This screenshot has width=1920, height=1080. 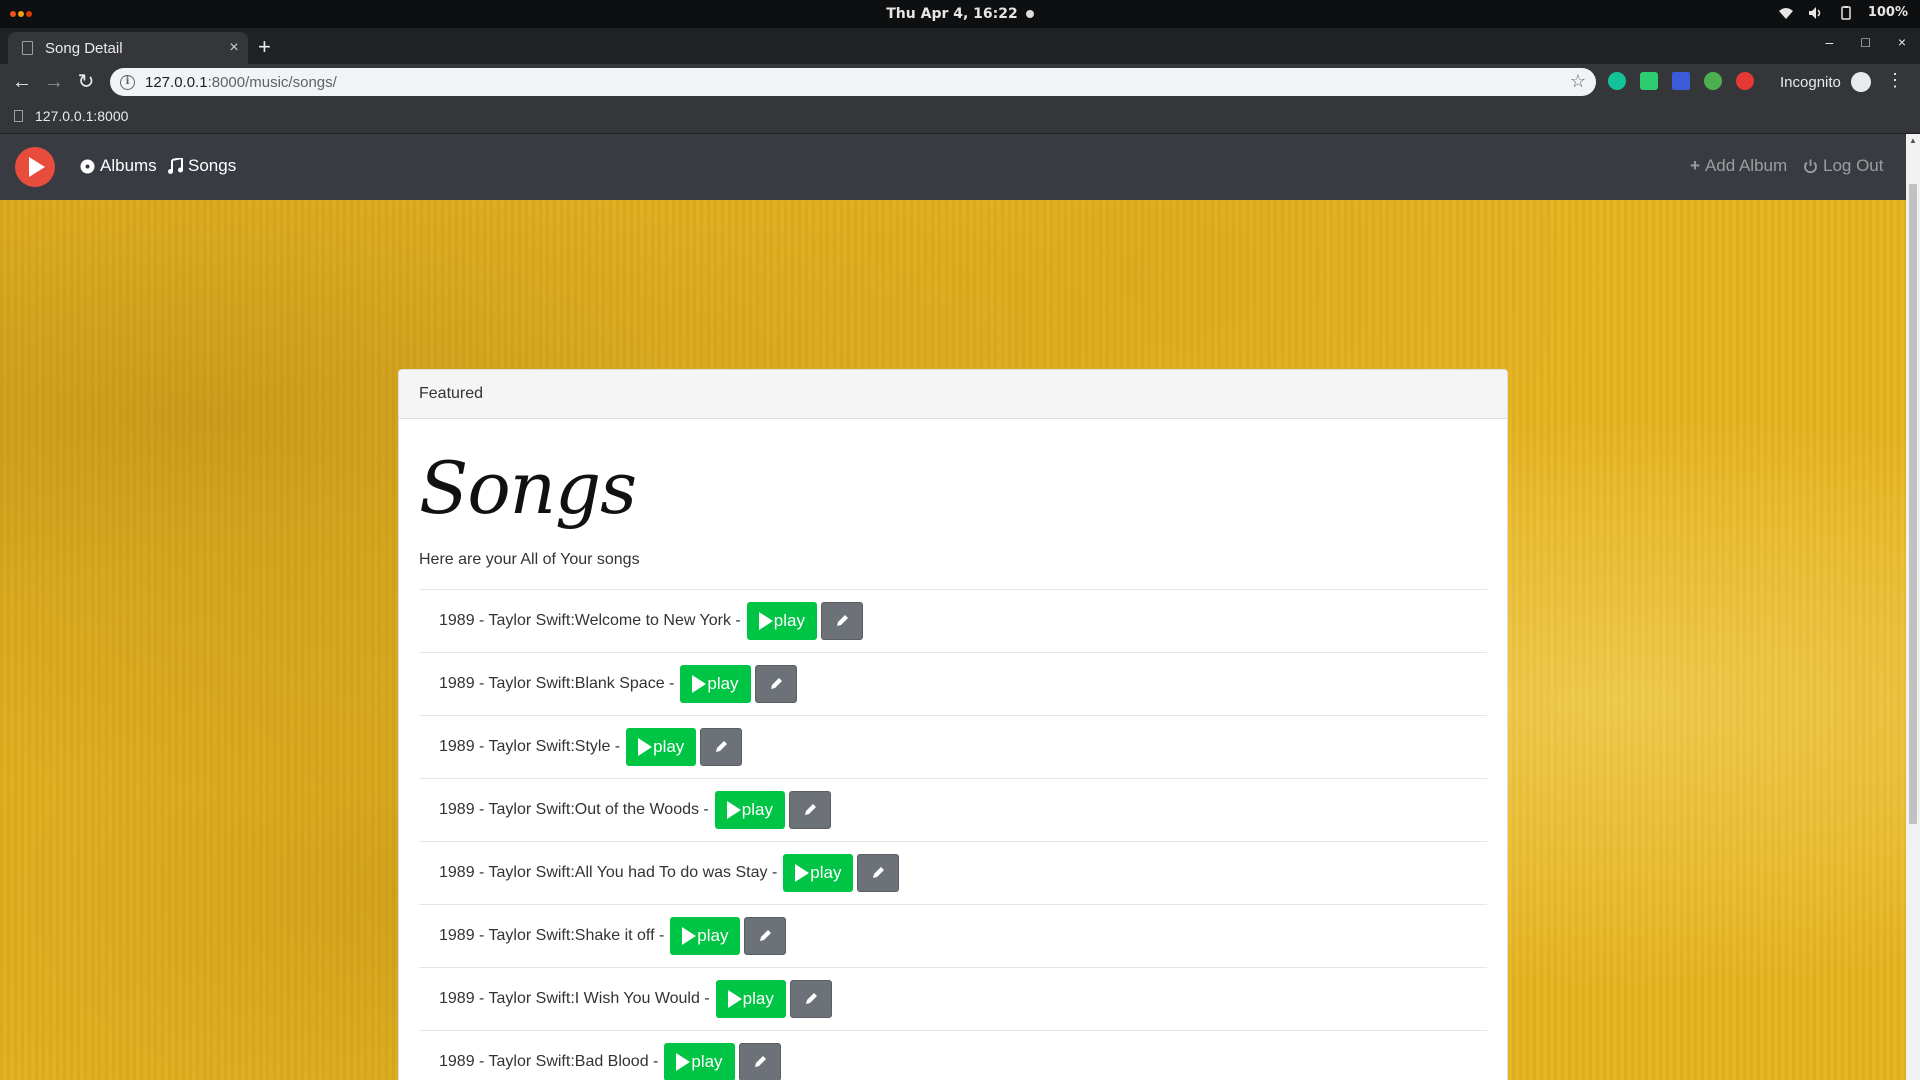 What do you see at coordinates (574, 809) in the screenshot?
I see `song-title: 1989 - Taylor Swift:Out of the Woods -` at bounding box center [574, 809].